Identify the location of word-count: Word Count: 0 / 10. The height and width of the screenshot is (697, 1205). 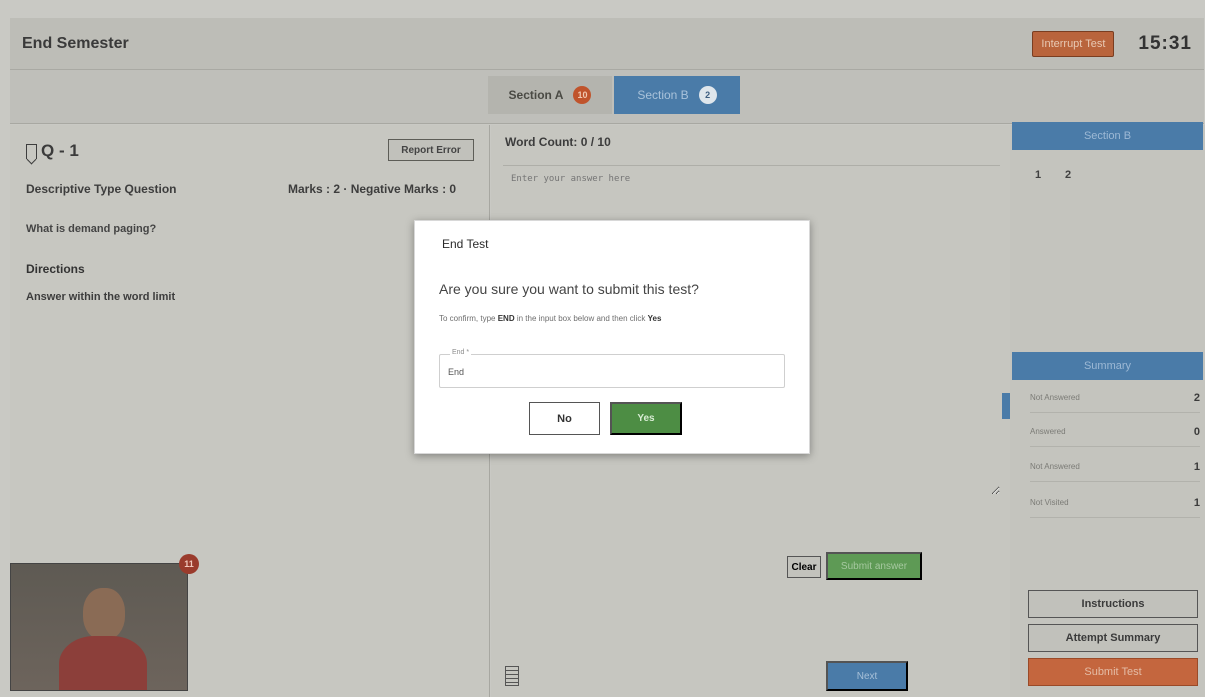
(558, 142).